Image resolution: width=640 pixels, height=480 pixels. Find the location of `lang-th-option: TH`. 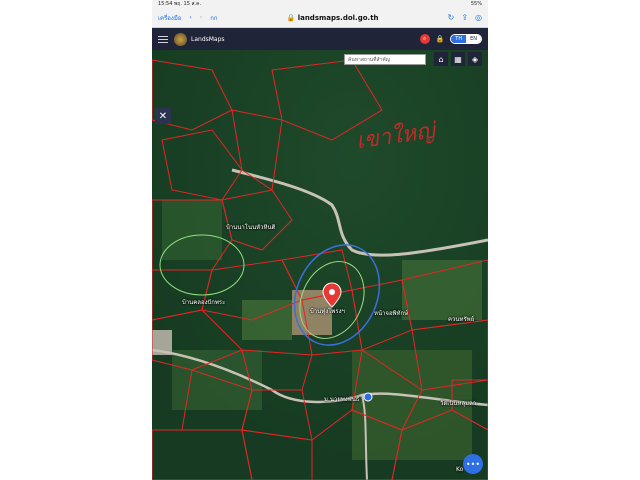

lang-th-option: TH is located at coordinates (459, 39).